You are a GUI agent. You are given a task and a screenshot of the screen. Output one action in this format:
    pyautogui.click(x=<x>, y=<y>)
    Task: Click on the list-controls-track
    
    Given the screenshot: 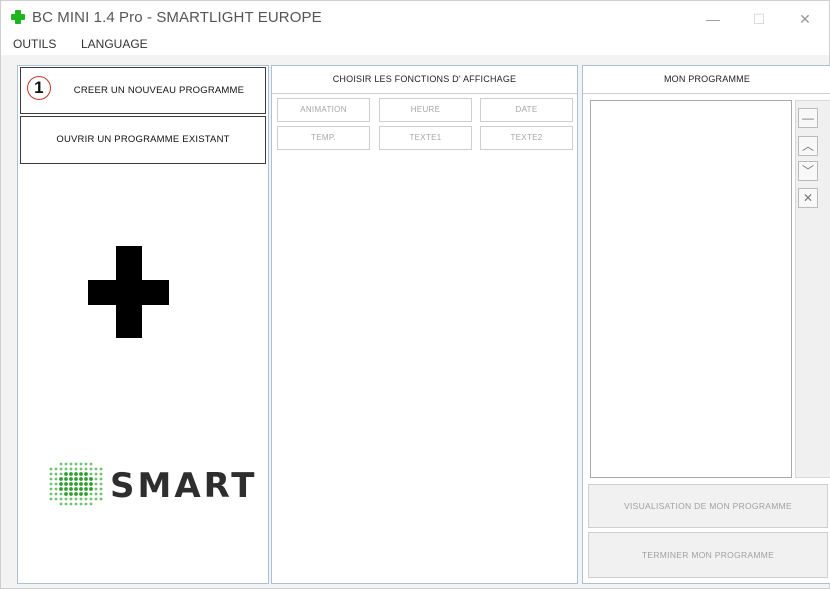 What is the action you would take?
    pyautogui.click(x=812, y=289)
    